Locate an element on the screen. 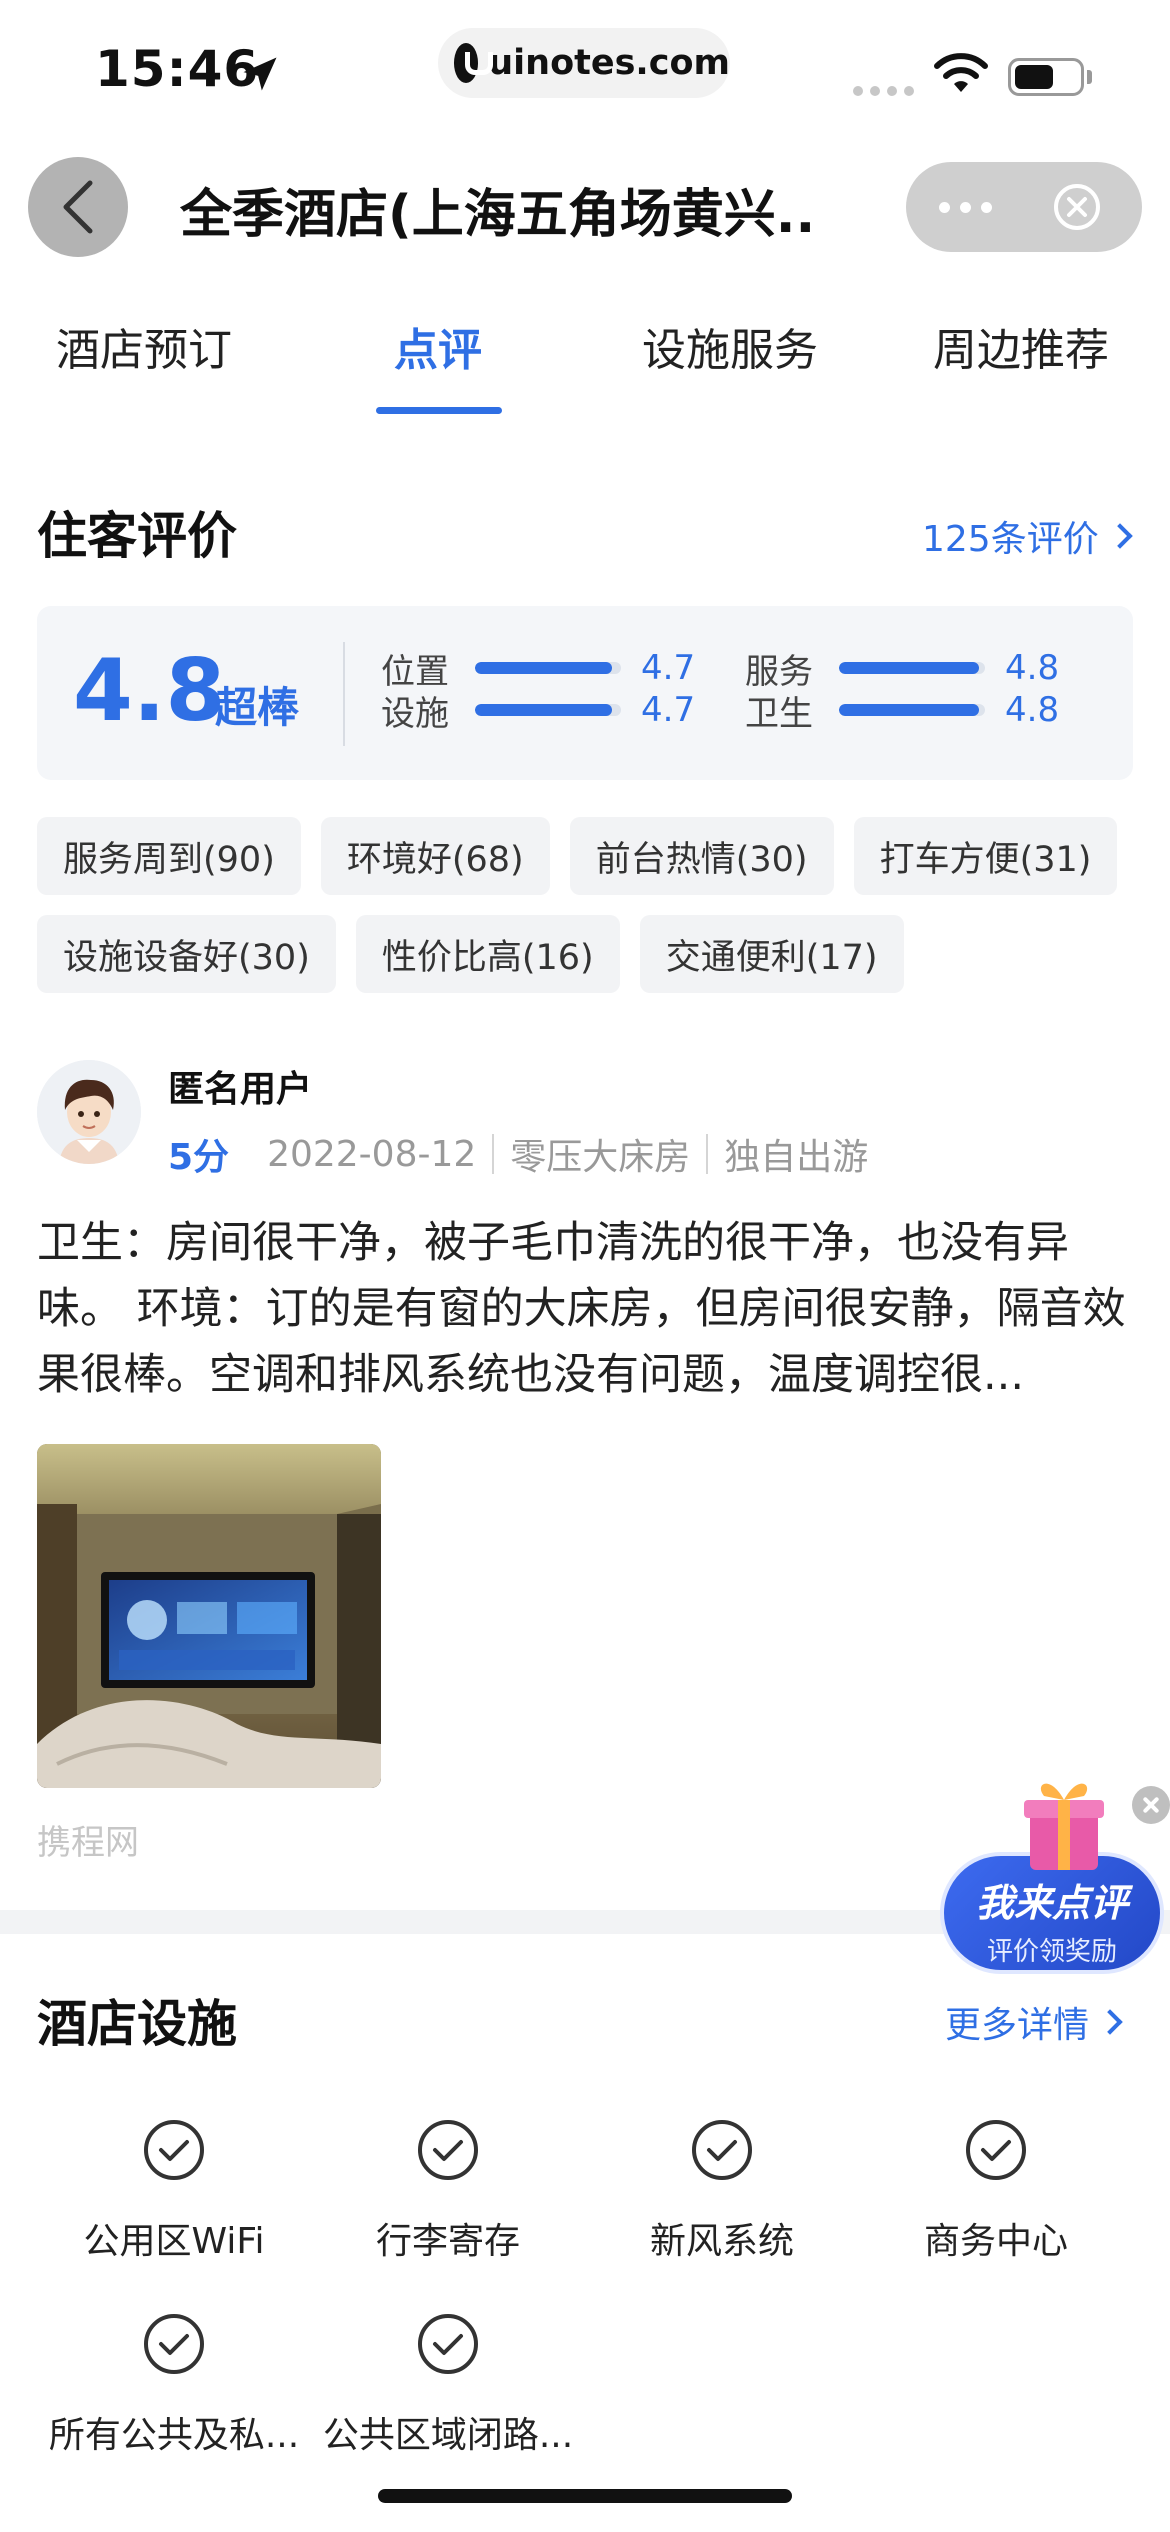 The height and width of the screenshot is (2532, 1170). avatar is located at coordinates (89, 1112).